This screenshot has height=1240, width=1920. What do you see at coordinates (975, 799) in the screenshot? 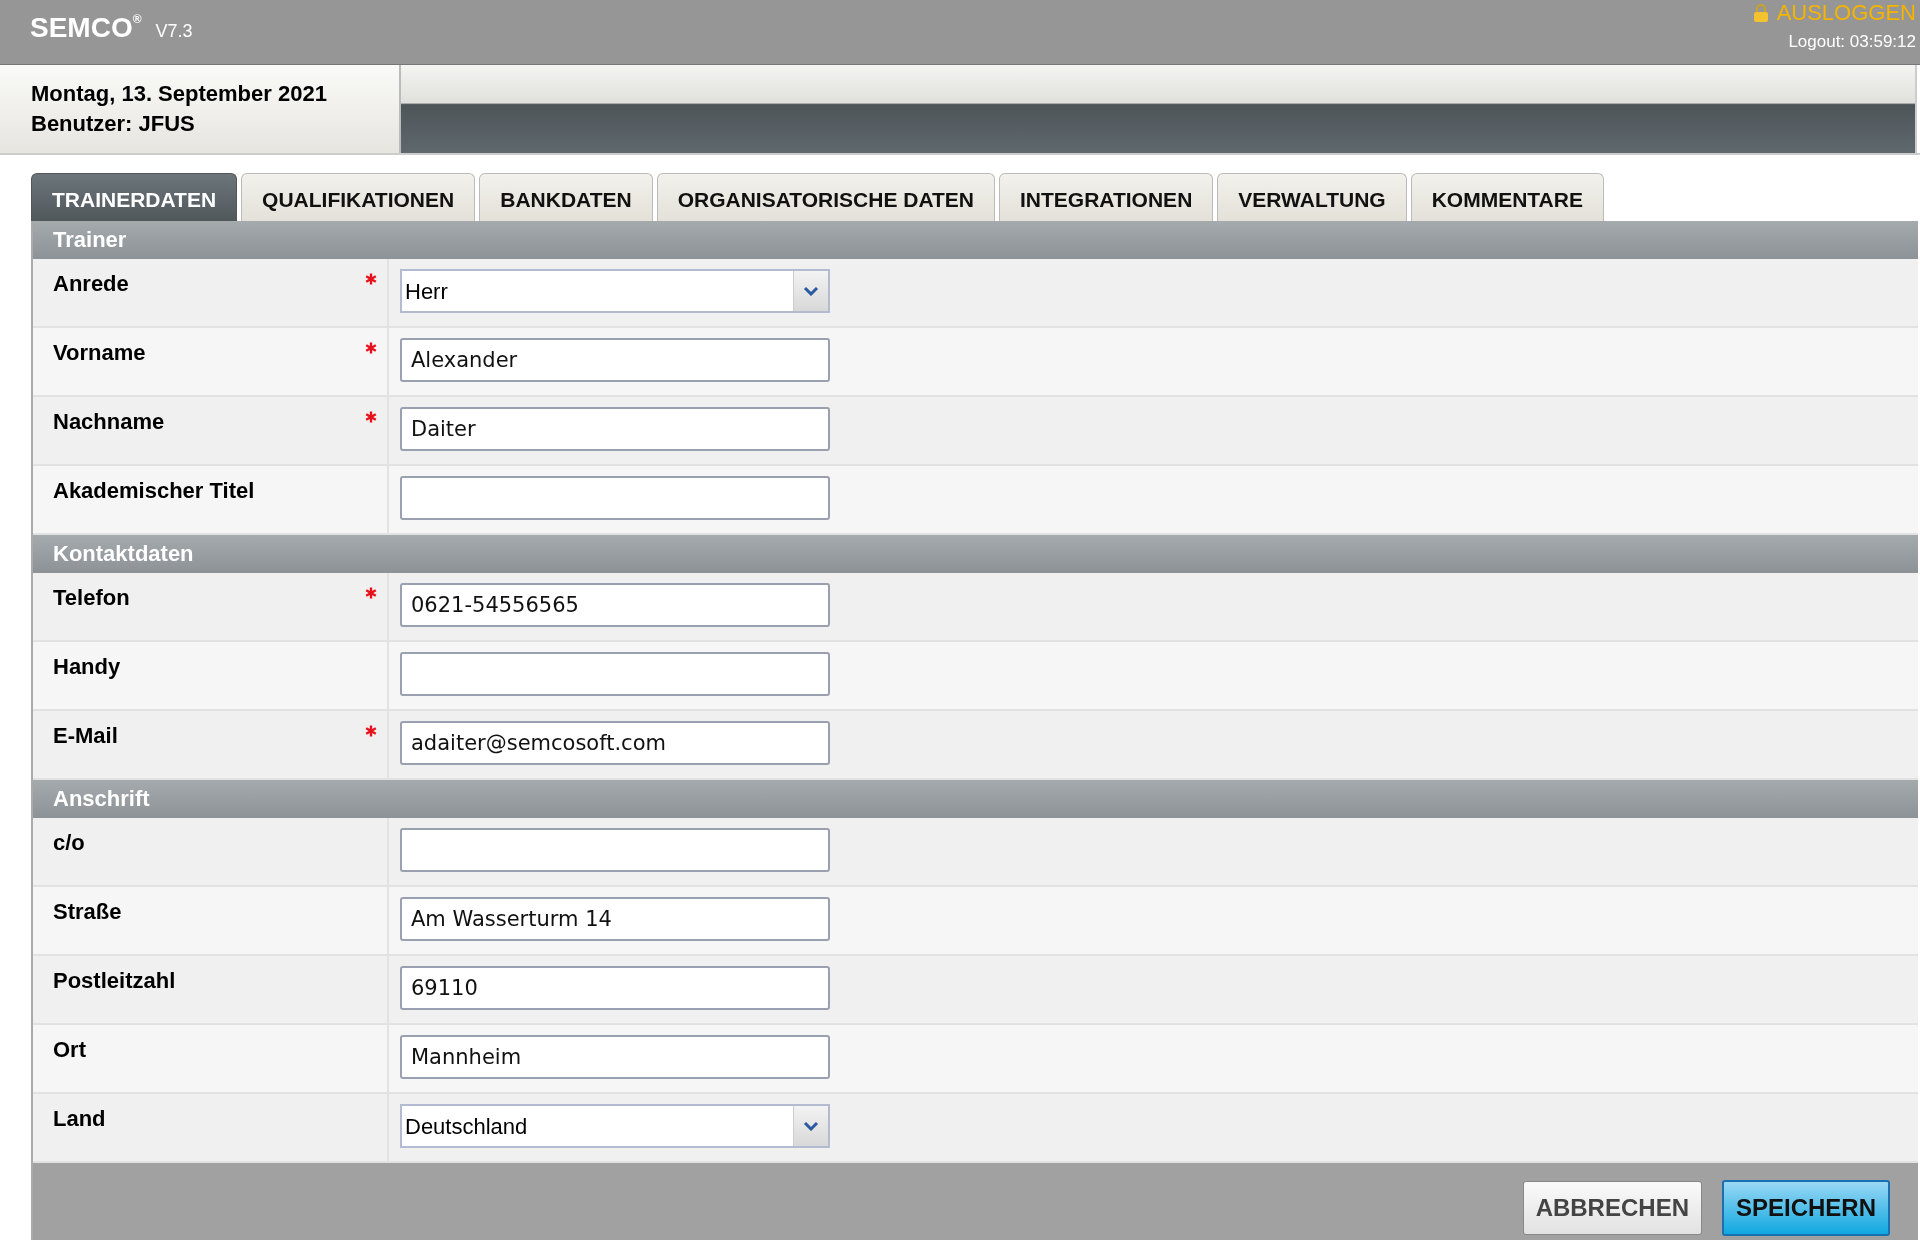
I see `section-header: Anschrift` at bounding box center [975, 799].